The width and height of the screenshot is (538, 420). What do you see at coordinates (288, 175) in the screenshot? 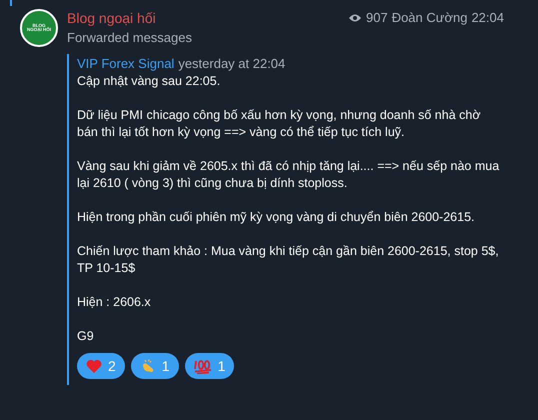
I see `message-paragraph: Vàng sau khi giảm về 2605.x thì đã có nhịp tăng lại.... ==> nếu sếp nào mua lại 2610 ( vòng 3) thì cũng chưa bị dính stoploss.` at bounding box center [288, 175].